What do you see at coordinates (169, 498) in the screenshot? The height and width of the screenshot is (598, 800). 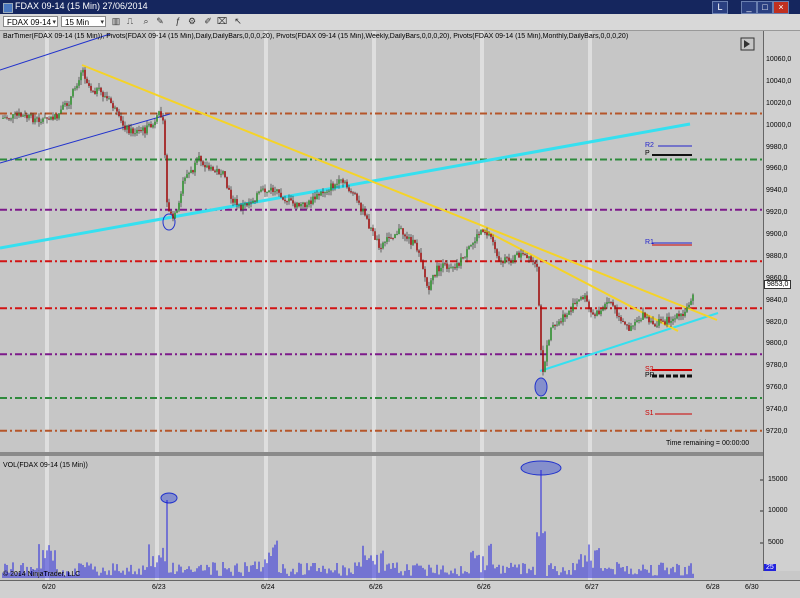 I see `highlight-ellipse` at bounding box center [169, 498].